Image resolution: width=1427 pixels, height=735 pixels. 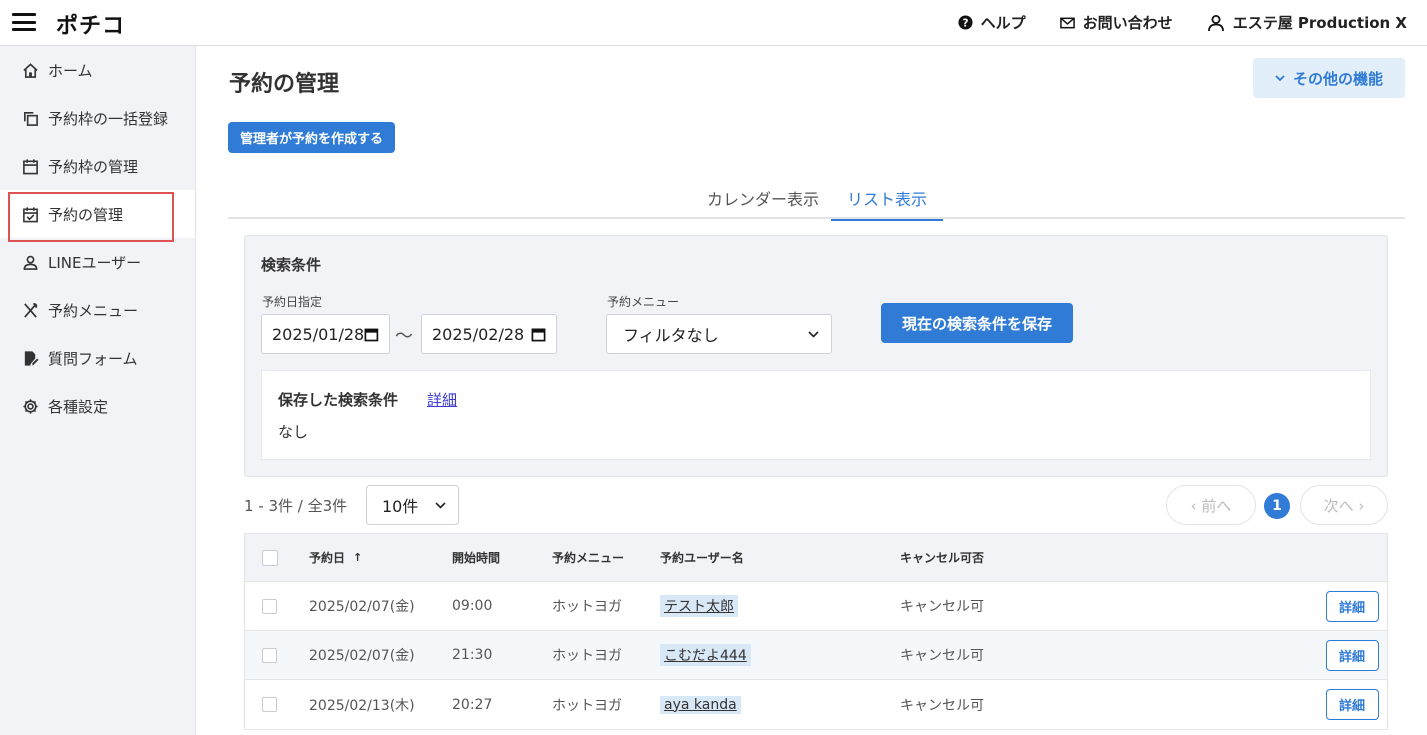 I want to click on calendar-check-icon, so click(x=30, y=214).